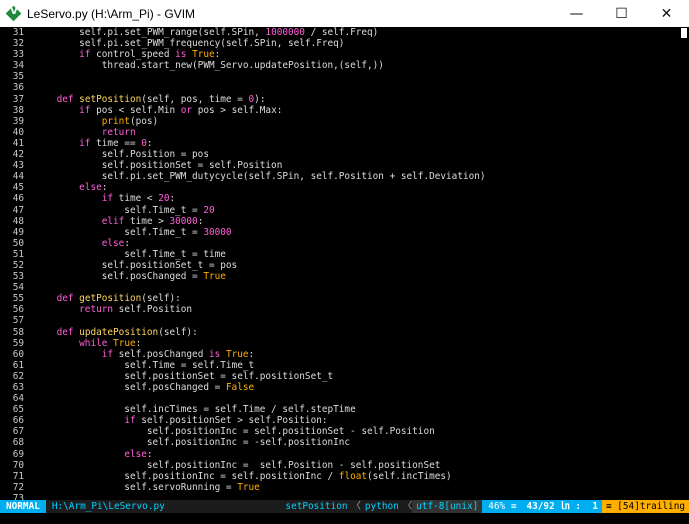 The image size is (689, 524). What do you see at coordinates (18, 32) in the screenshot?
I see `line-number: 31` at bounding box center [18, 32].